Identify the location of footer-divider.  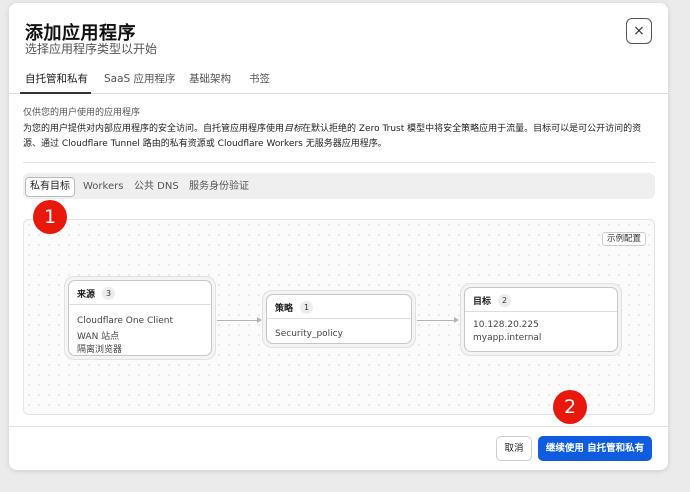
(338, 426).